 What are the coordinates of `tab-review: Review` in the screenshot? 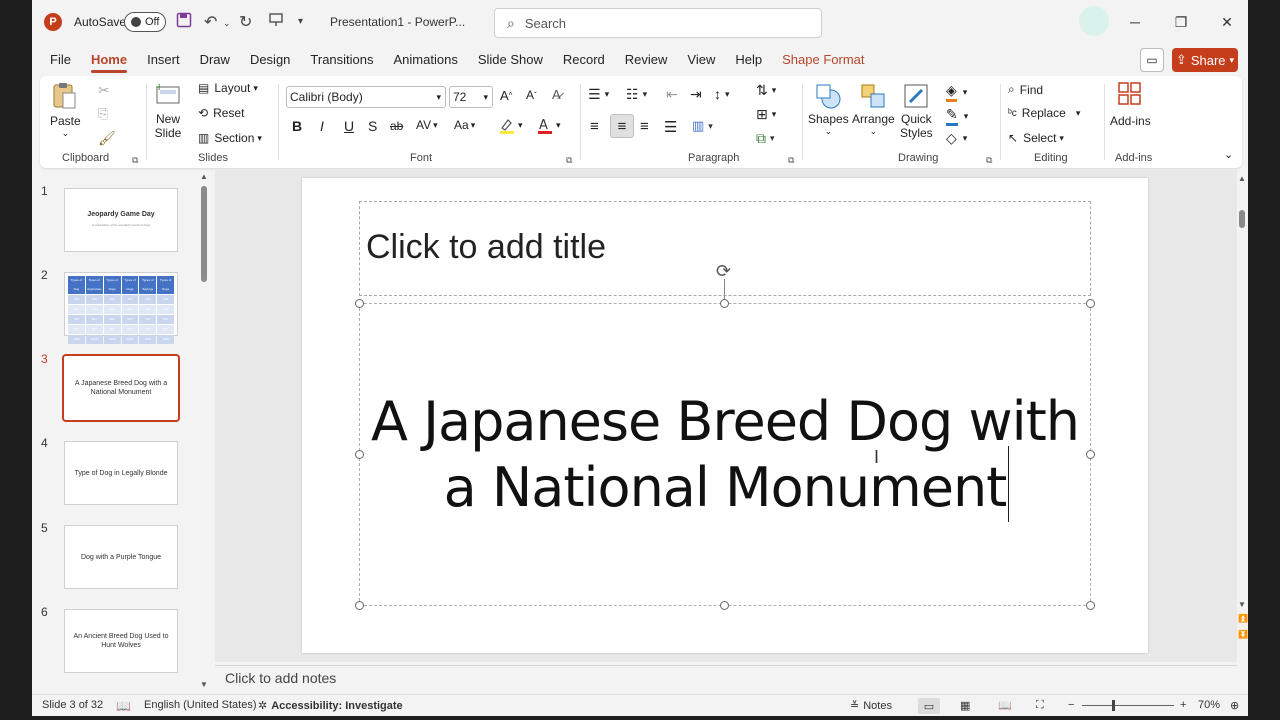 It's located at (646, 60).